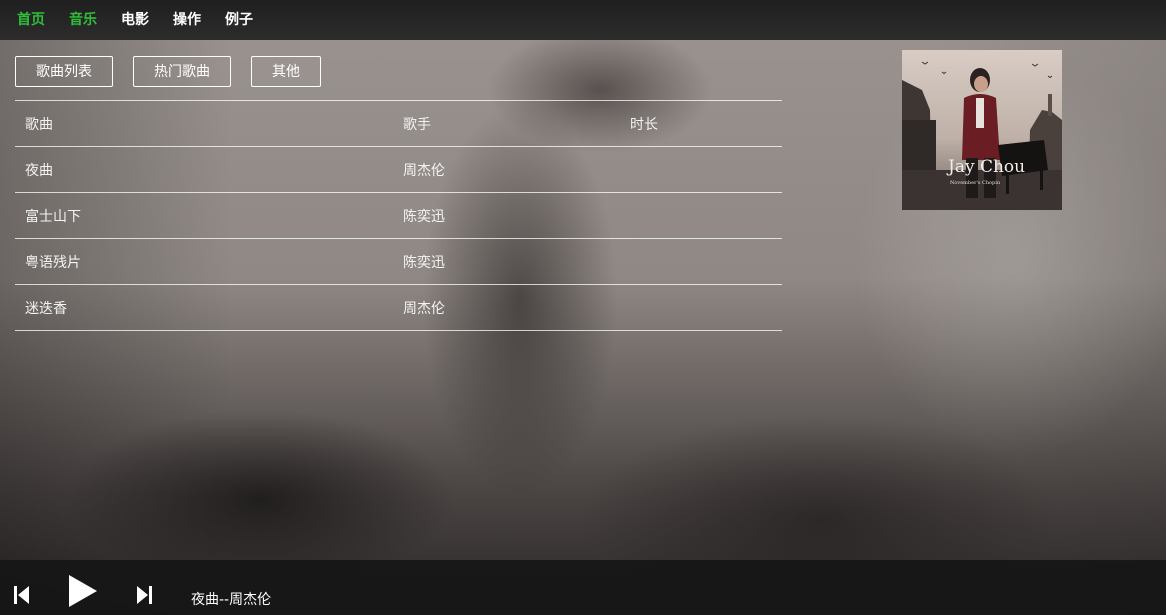 The width and height of the screenshot is (1166, 615). I want to click on column-header-artist: 歌手, so click(417, 124).